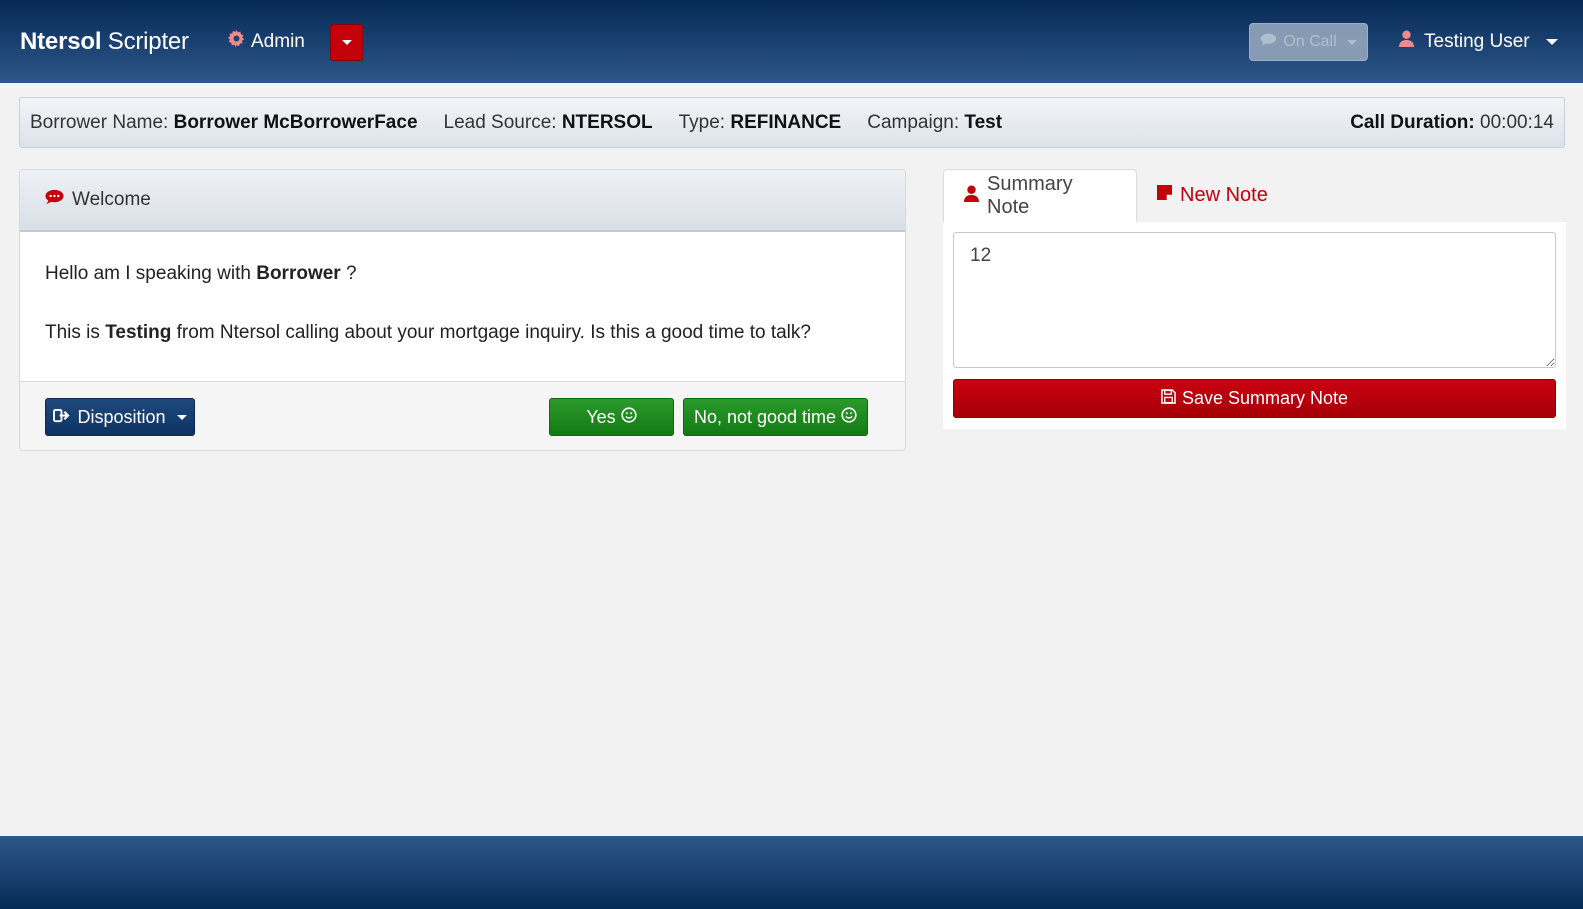  What do you see at coordinates (72, 332) in the screenshot?
I see `intro-text-start: This is` at bounding box center [72, 332].